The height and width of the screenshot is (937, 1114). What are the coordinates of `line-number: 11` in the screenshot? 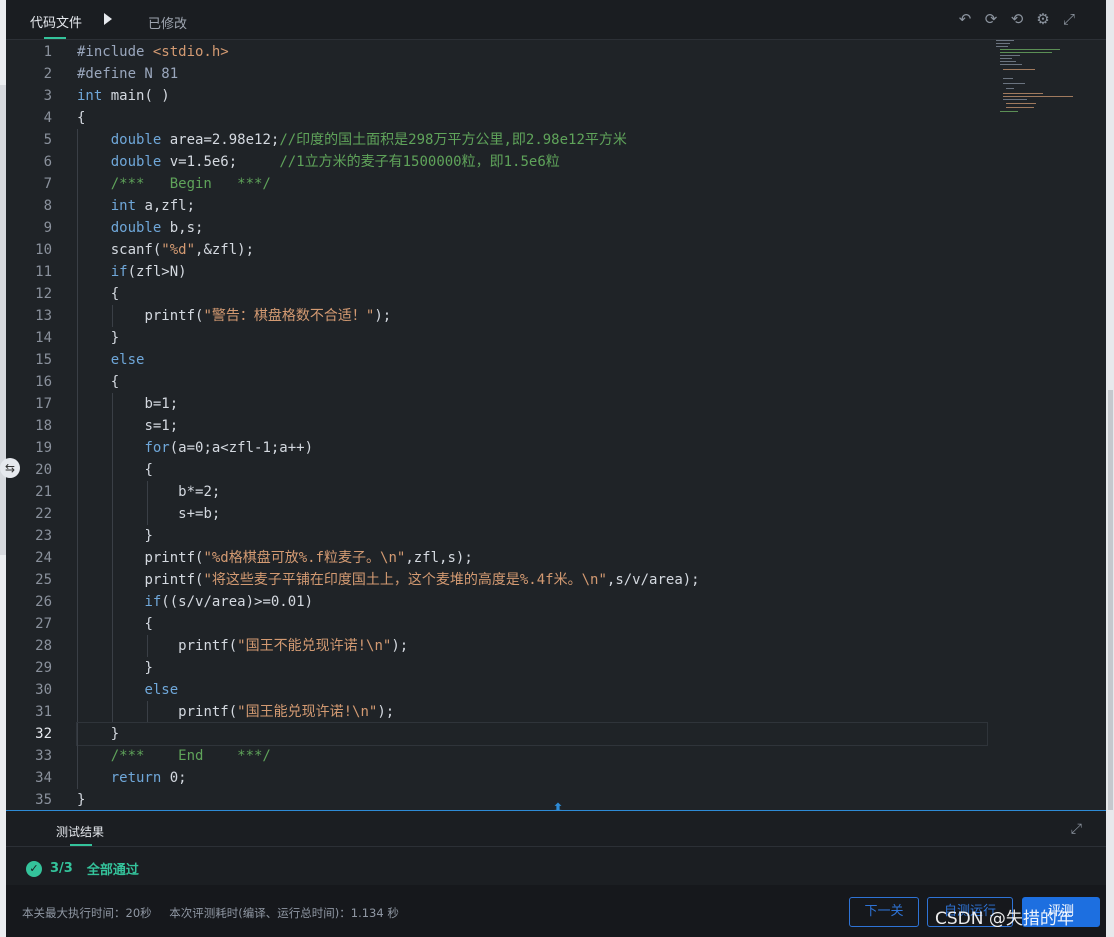 It's located at (43, 272).